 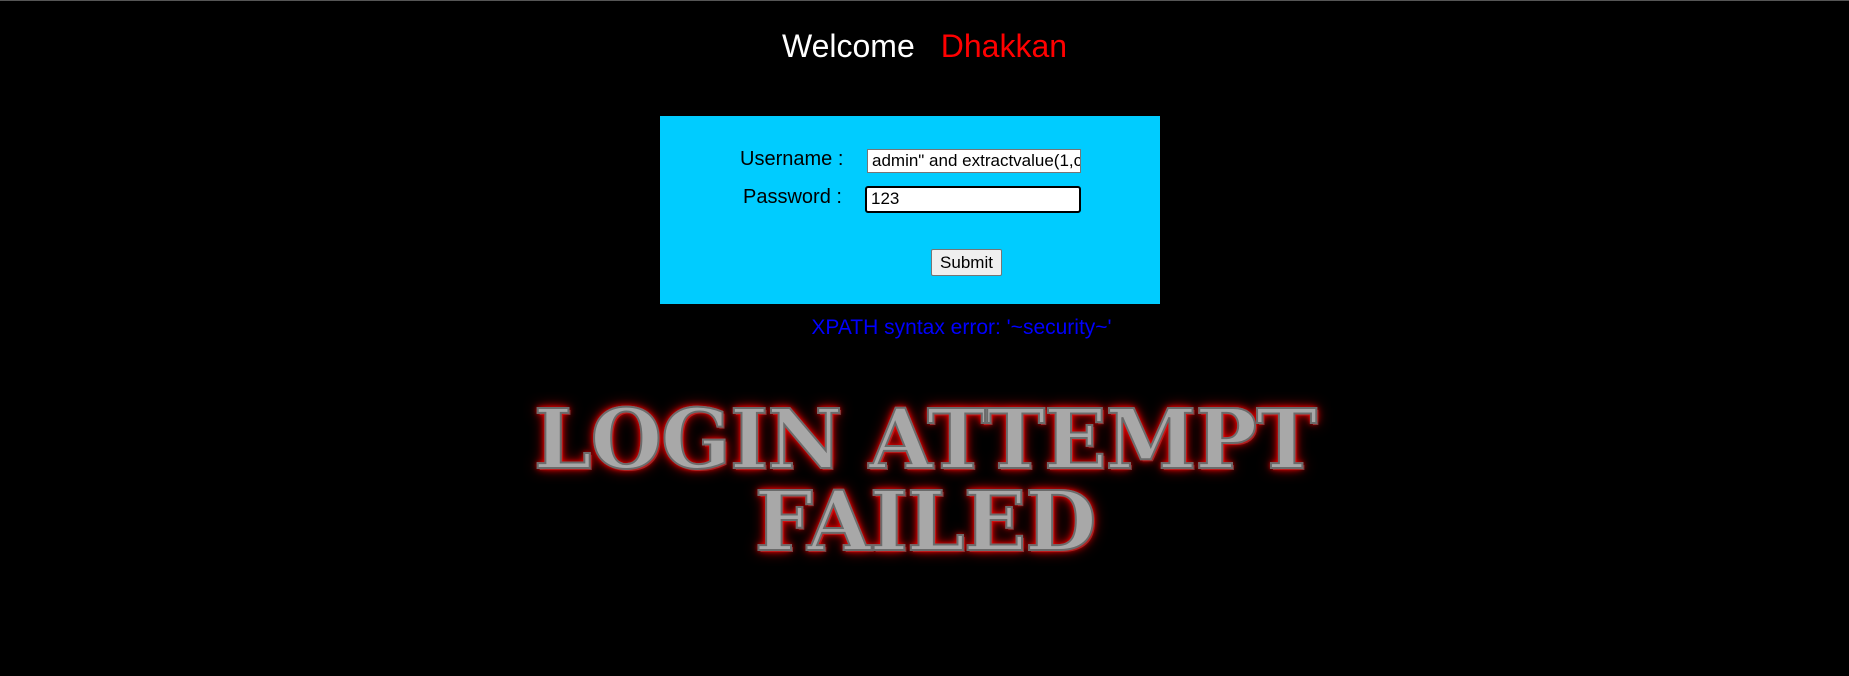 What do you see at coordinates (973, 199) in the screenshot?
I see `password-input: 123` at bounding box center [973, 199].